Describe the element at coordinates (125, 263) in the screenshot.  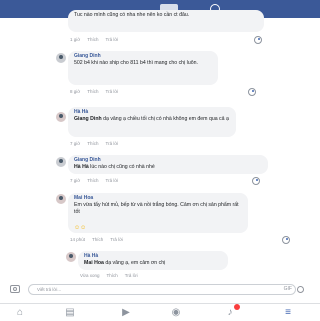
I see `comment-text: Mai Hoa dạ vâng ạ, em cảm ơn chị` at that location.